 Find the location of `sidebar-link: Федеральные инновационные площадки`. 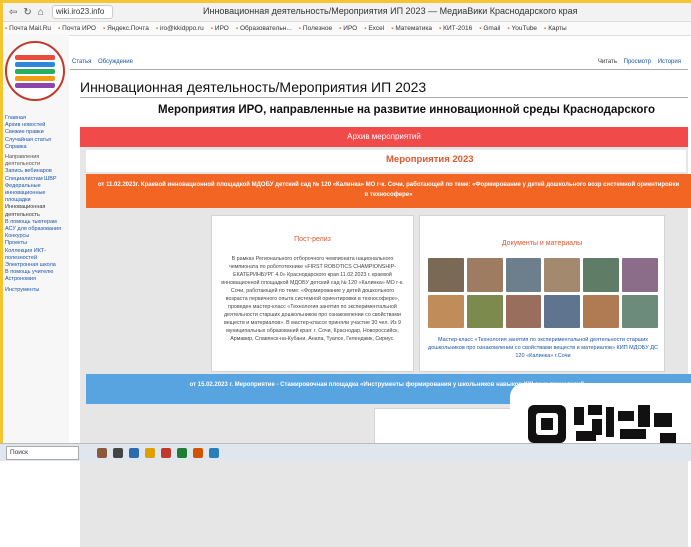

sidebar-link: Федеральные инновационные площадки is located at coordinates (36, 194).